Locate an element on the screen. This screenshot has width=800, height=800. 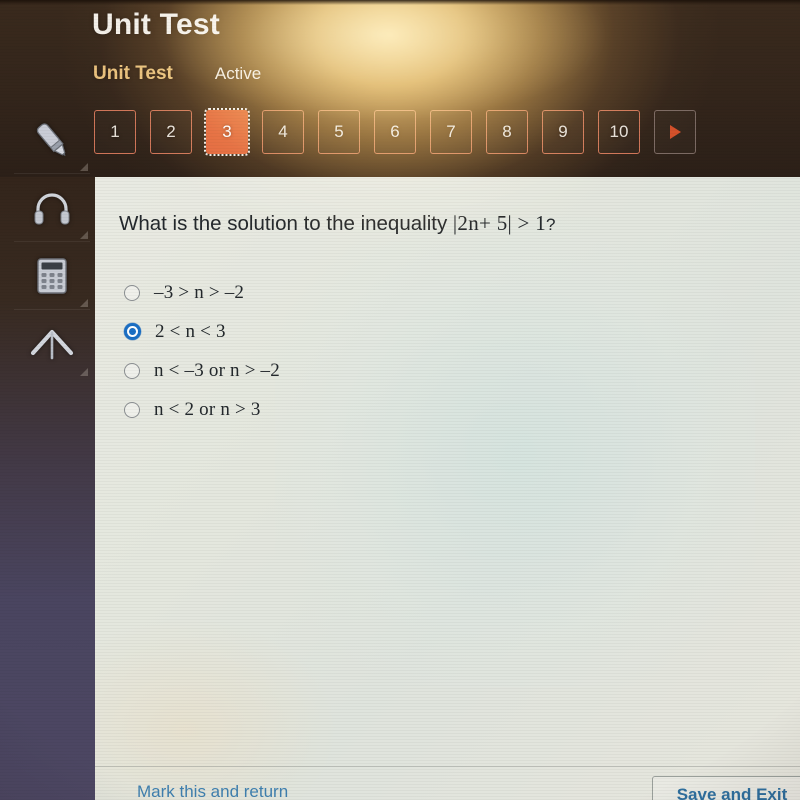
pager-item-1: 1 is located at coordinates (115, 132).